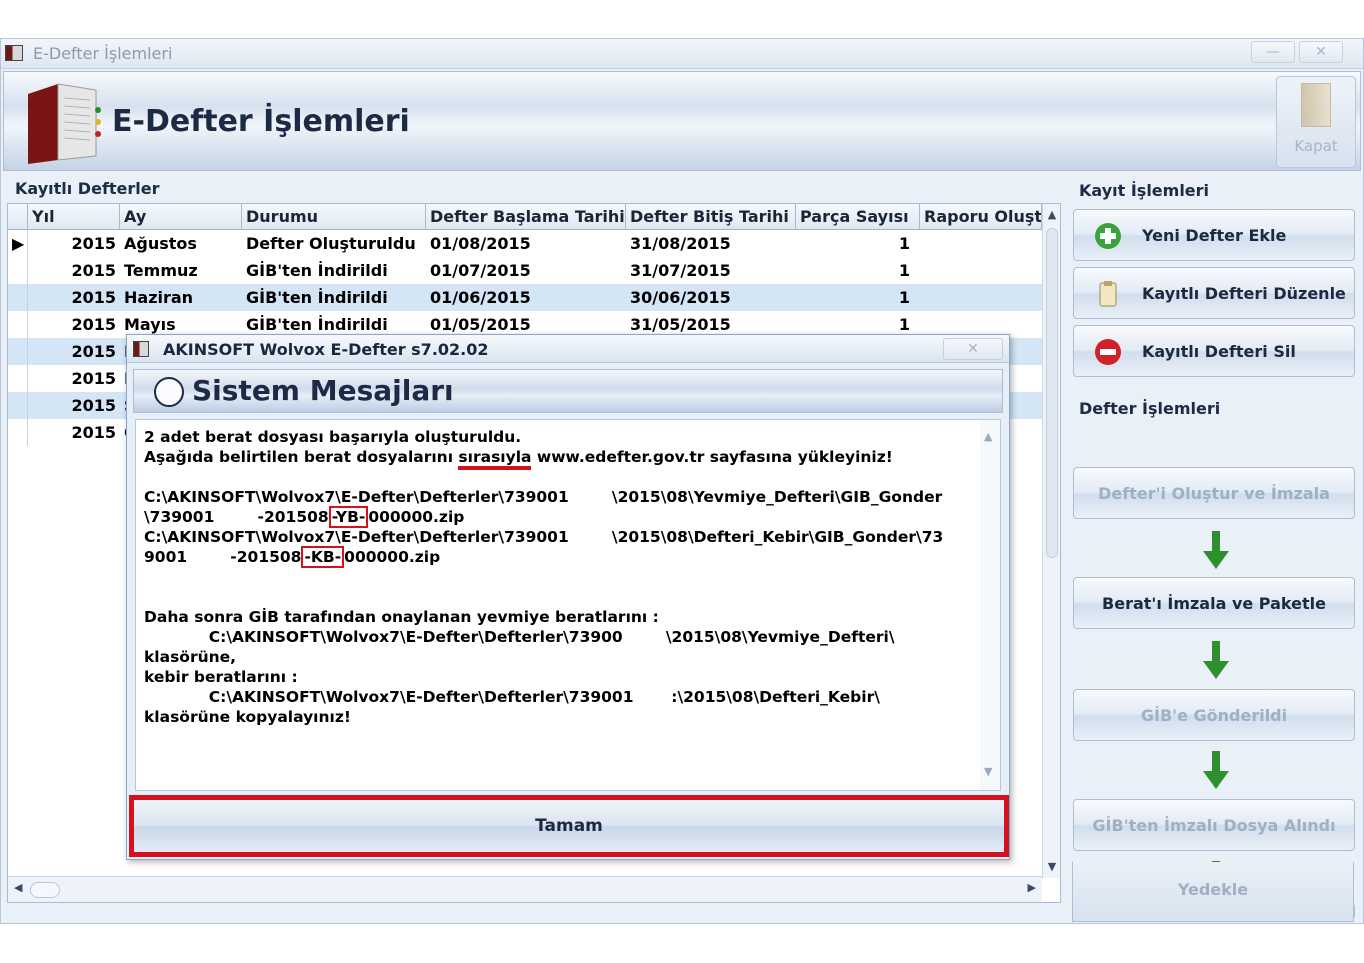 The image size is (1364, 963). What do you see at coordinates (981, 217) in the screenshot?
I see `col-rapor: Raporu Oluşt` at bounding box center [981, 217].